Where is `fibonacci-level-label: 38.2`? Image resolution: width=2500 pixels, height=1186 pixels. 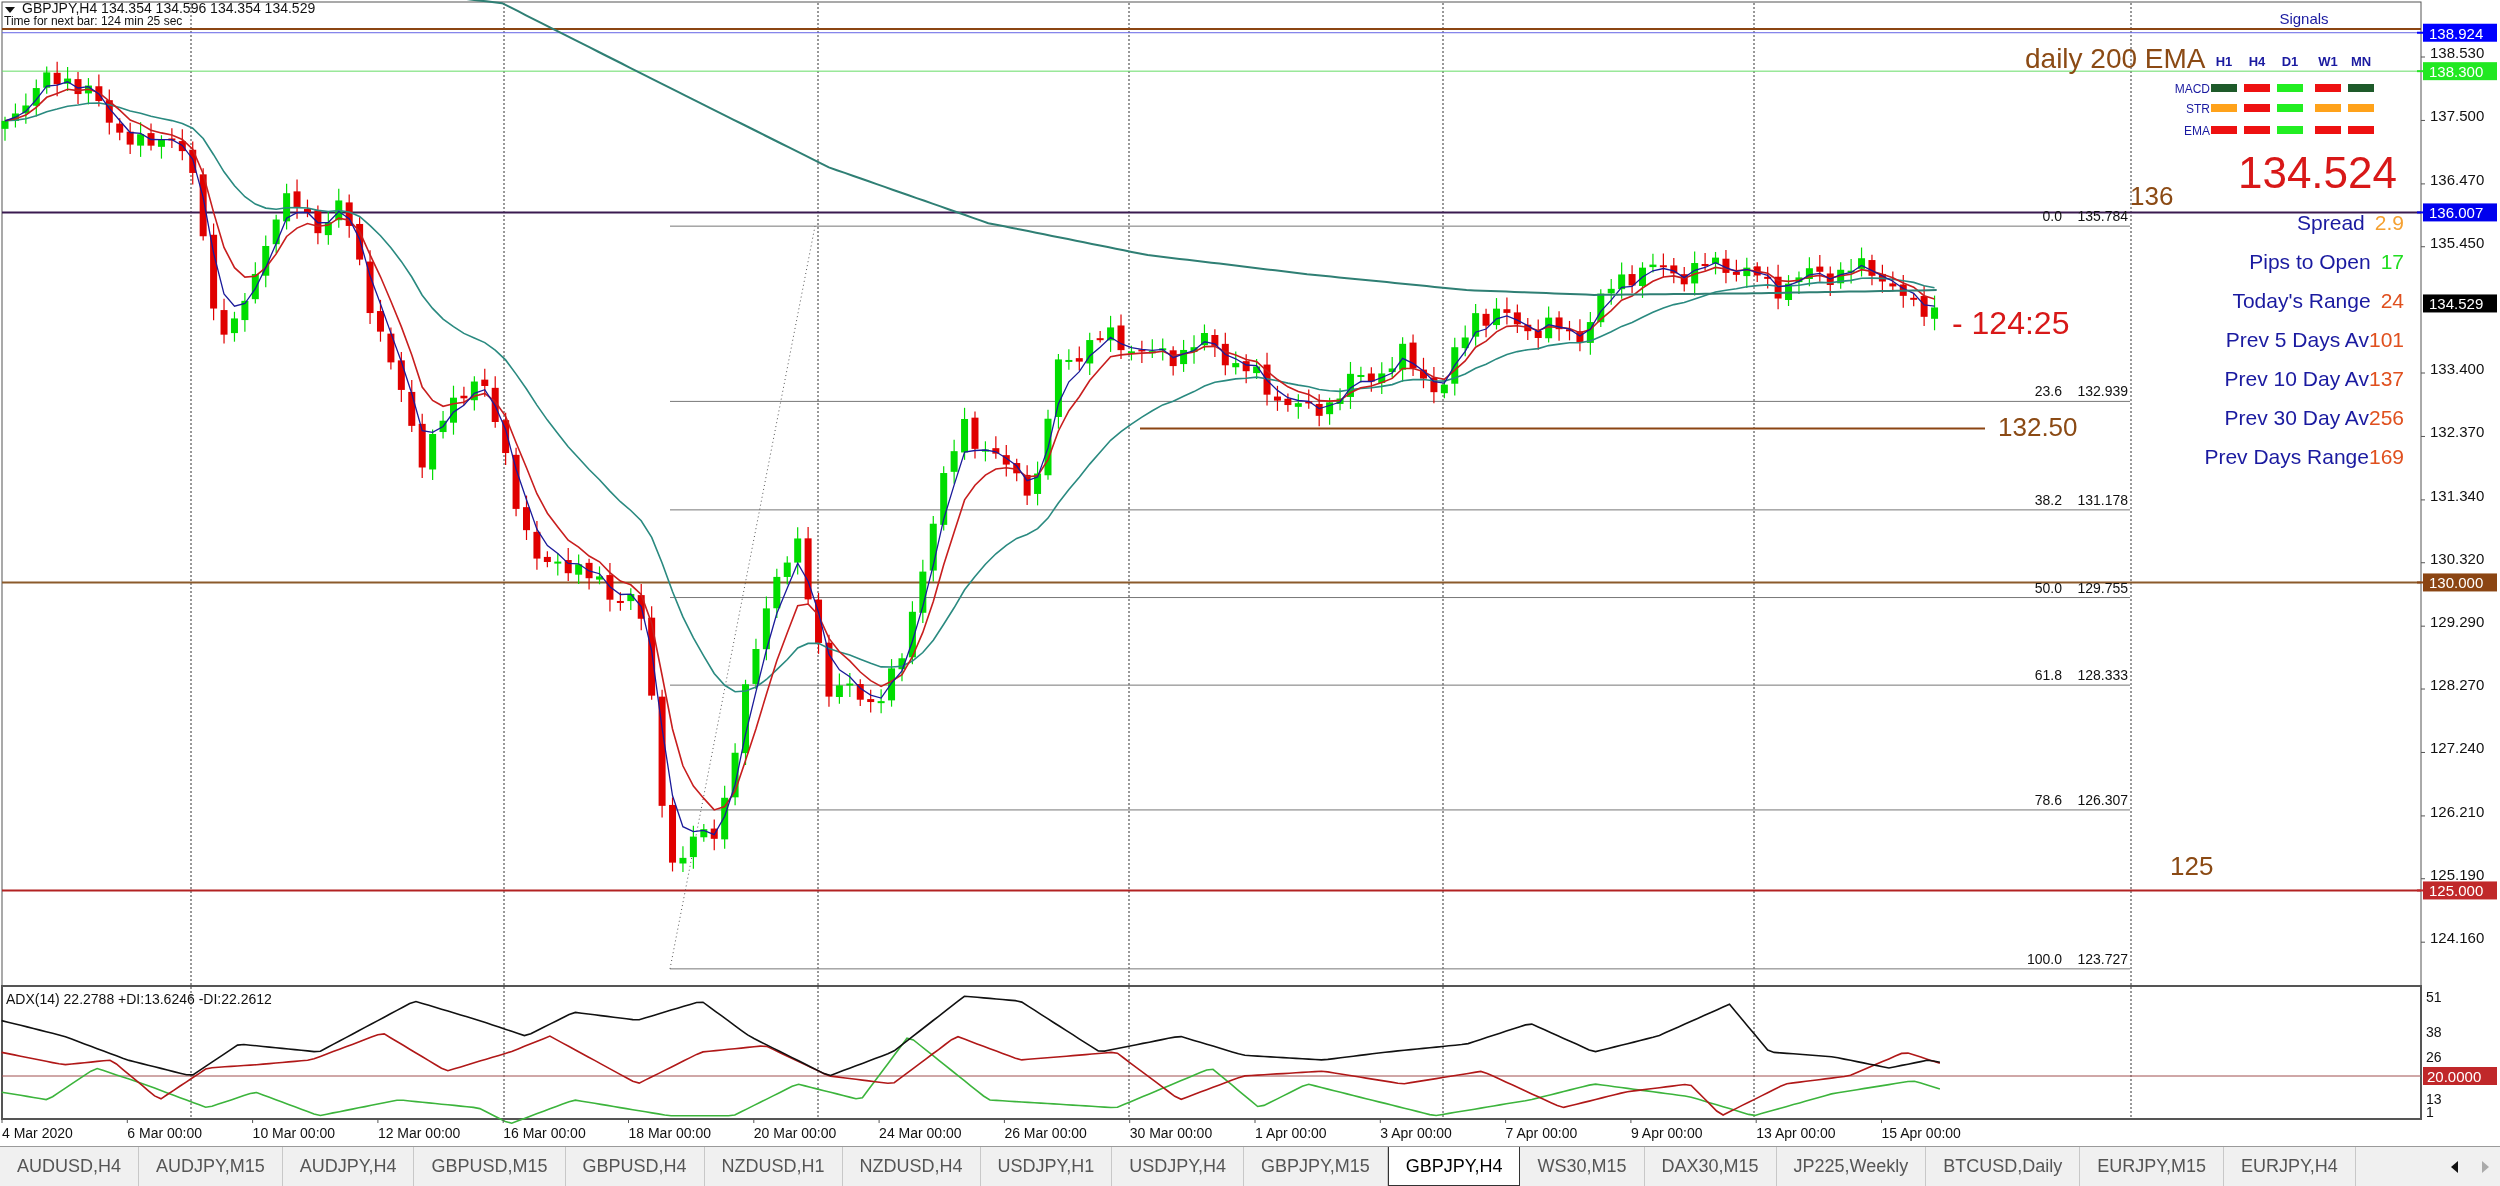 fibonacci-level-label: 38.2 is located at coordinates (2048, 499).